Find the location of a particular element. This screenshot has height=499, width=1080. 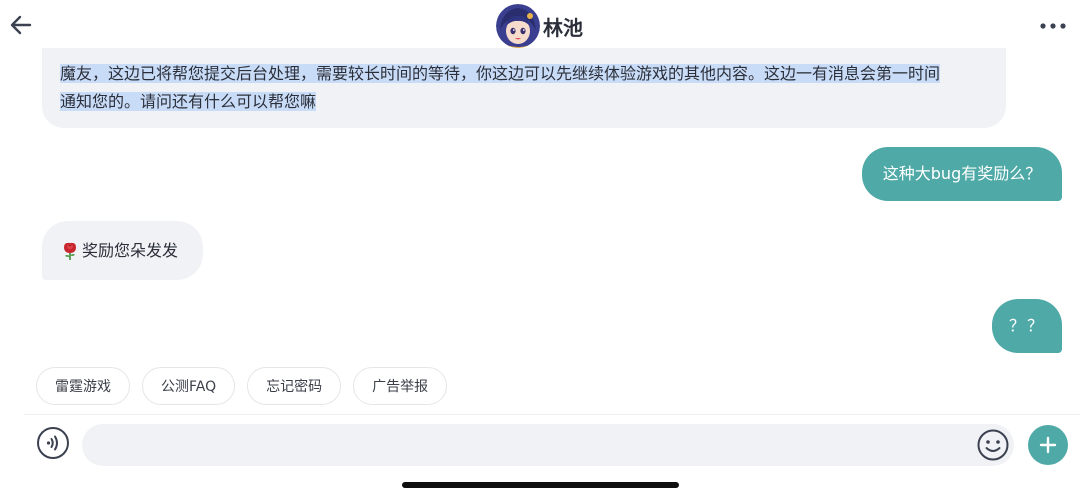

message-bubble-user: 这种大bug有奖励么？ is located at coordinates (962, 174).